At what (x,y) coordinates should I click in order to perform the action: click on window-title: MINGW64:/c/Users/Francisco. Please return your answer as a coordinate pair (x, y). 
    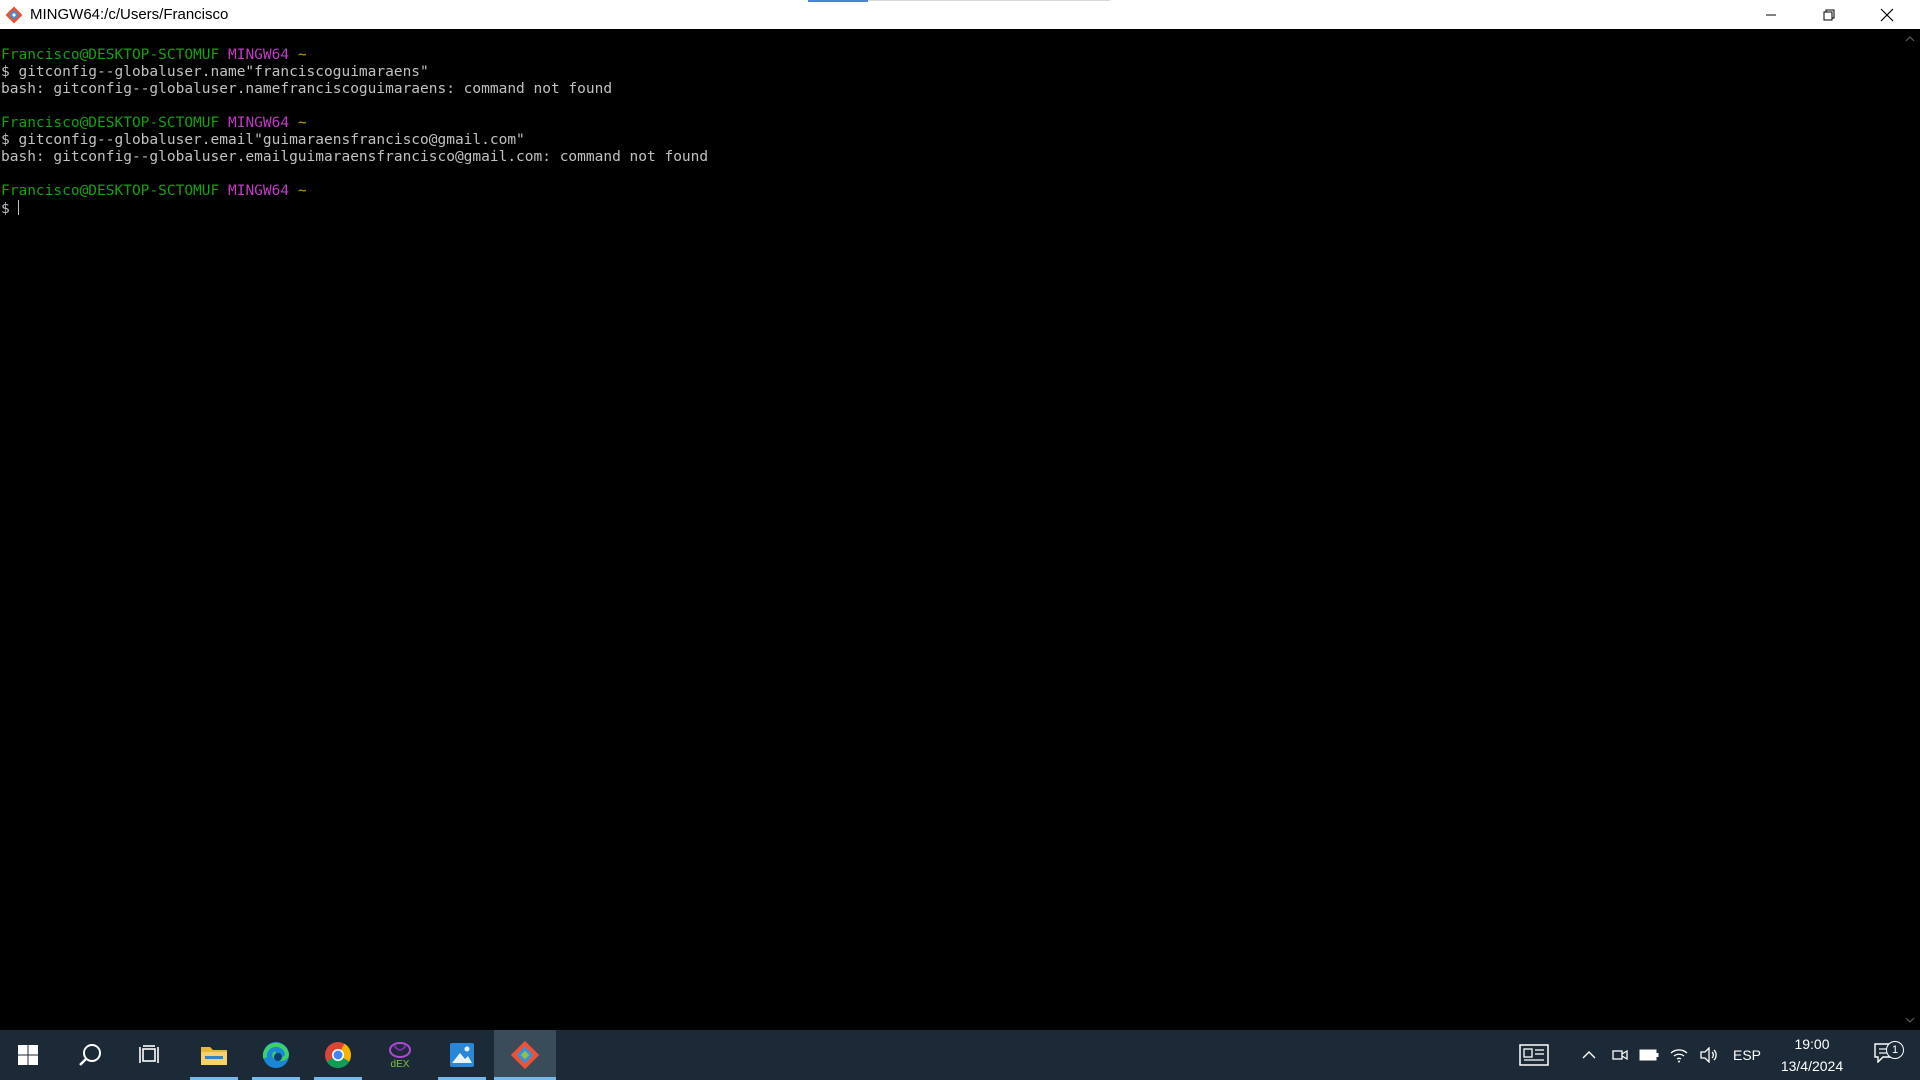
    Looking at the image, I should click on (129, 14).